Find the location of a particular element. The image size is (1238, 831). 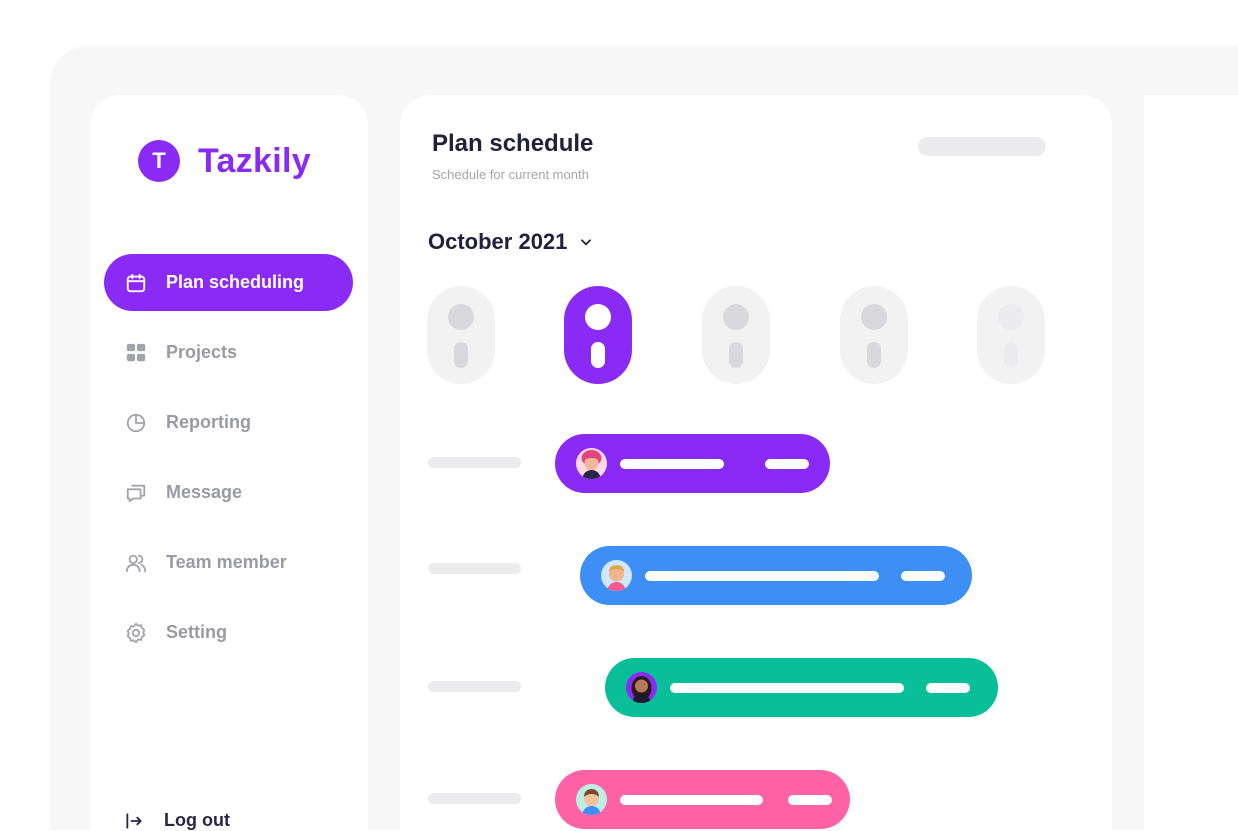

app-logo: T Tazkily is located at coordinates (224, 161).